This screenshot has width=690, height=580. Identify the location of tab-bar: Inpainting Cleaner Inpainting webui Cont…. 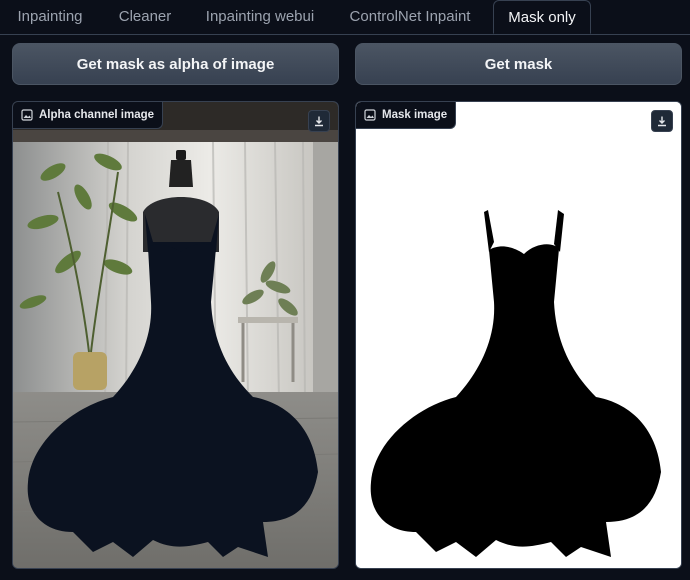
(345, 17).